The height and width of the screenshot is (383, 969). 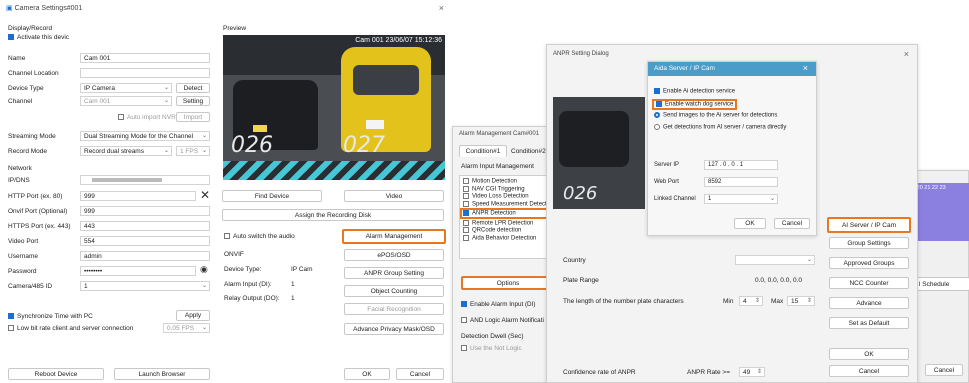 I want to click on auto-audio-label: Auto switch the audio, so click(x=264, y=236).